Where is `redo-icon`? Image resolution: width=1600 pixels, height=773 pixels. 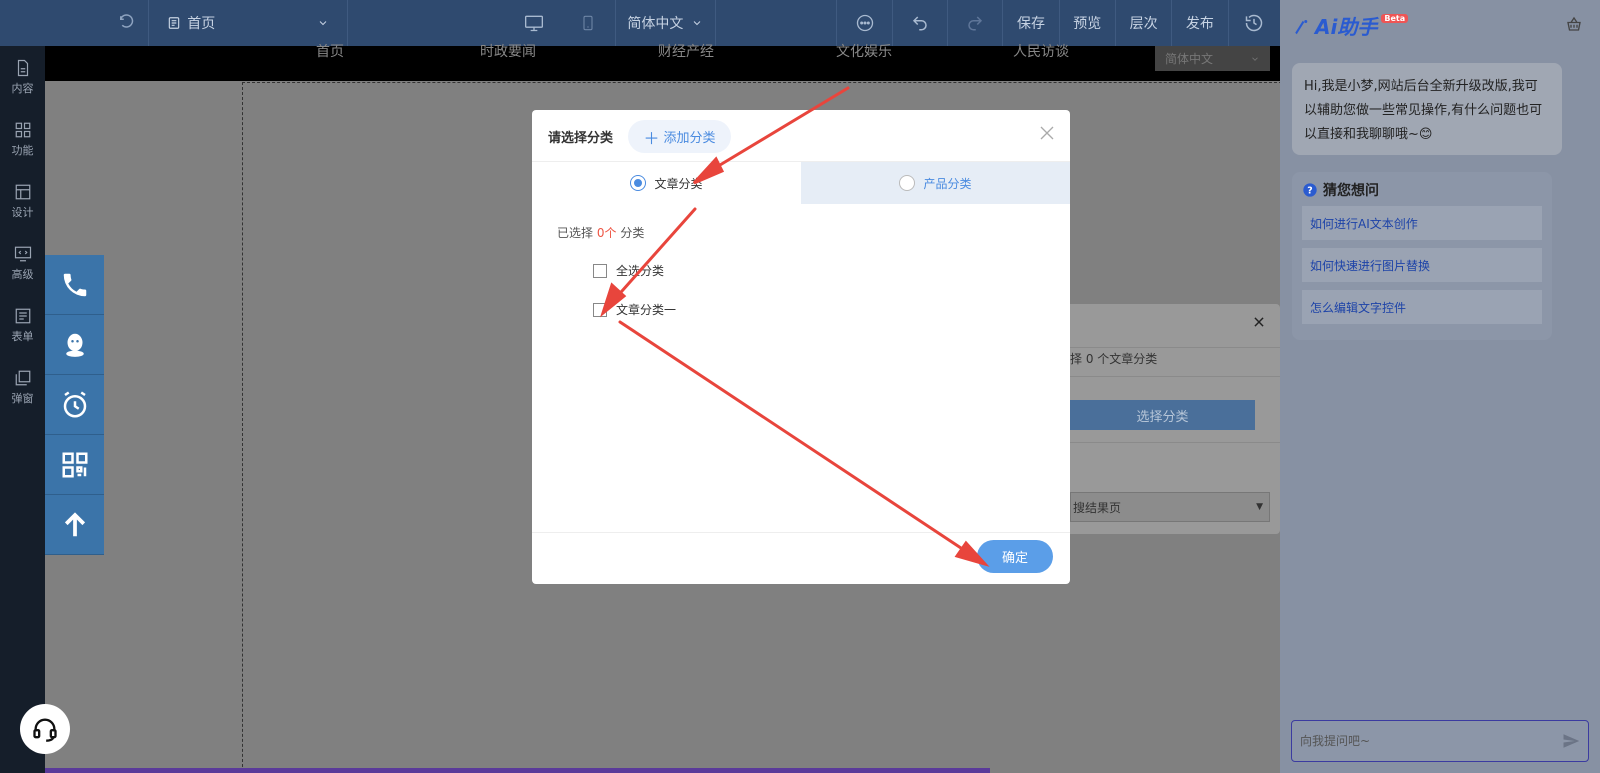
redo-icon is located at coordinates (975, 23).